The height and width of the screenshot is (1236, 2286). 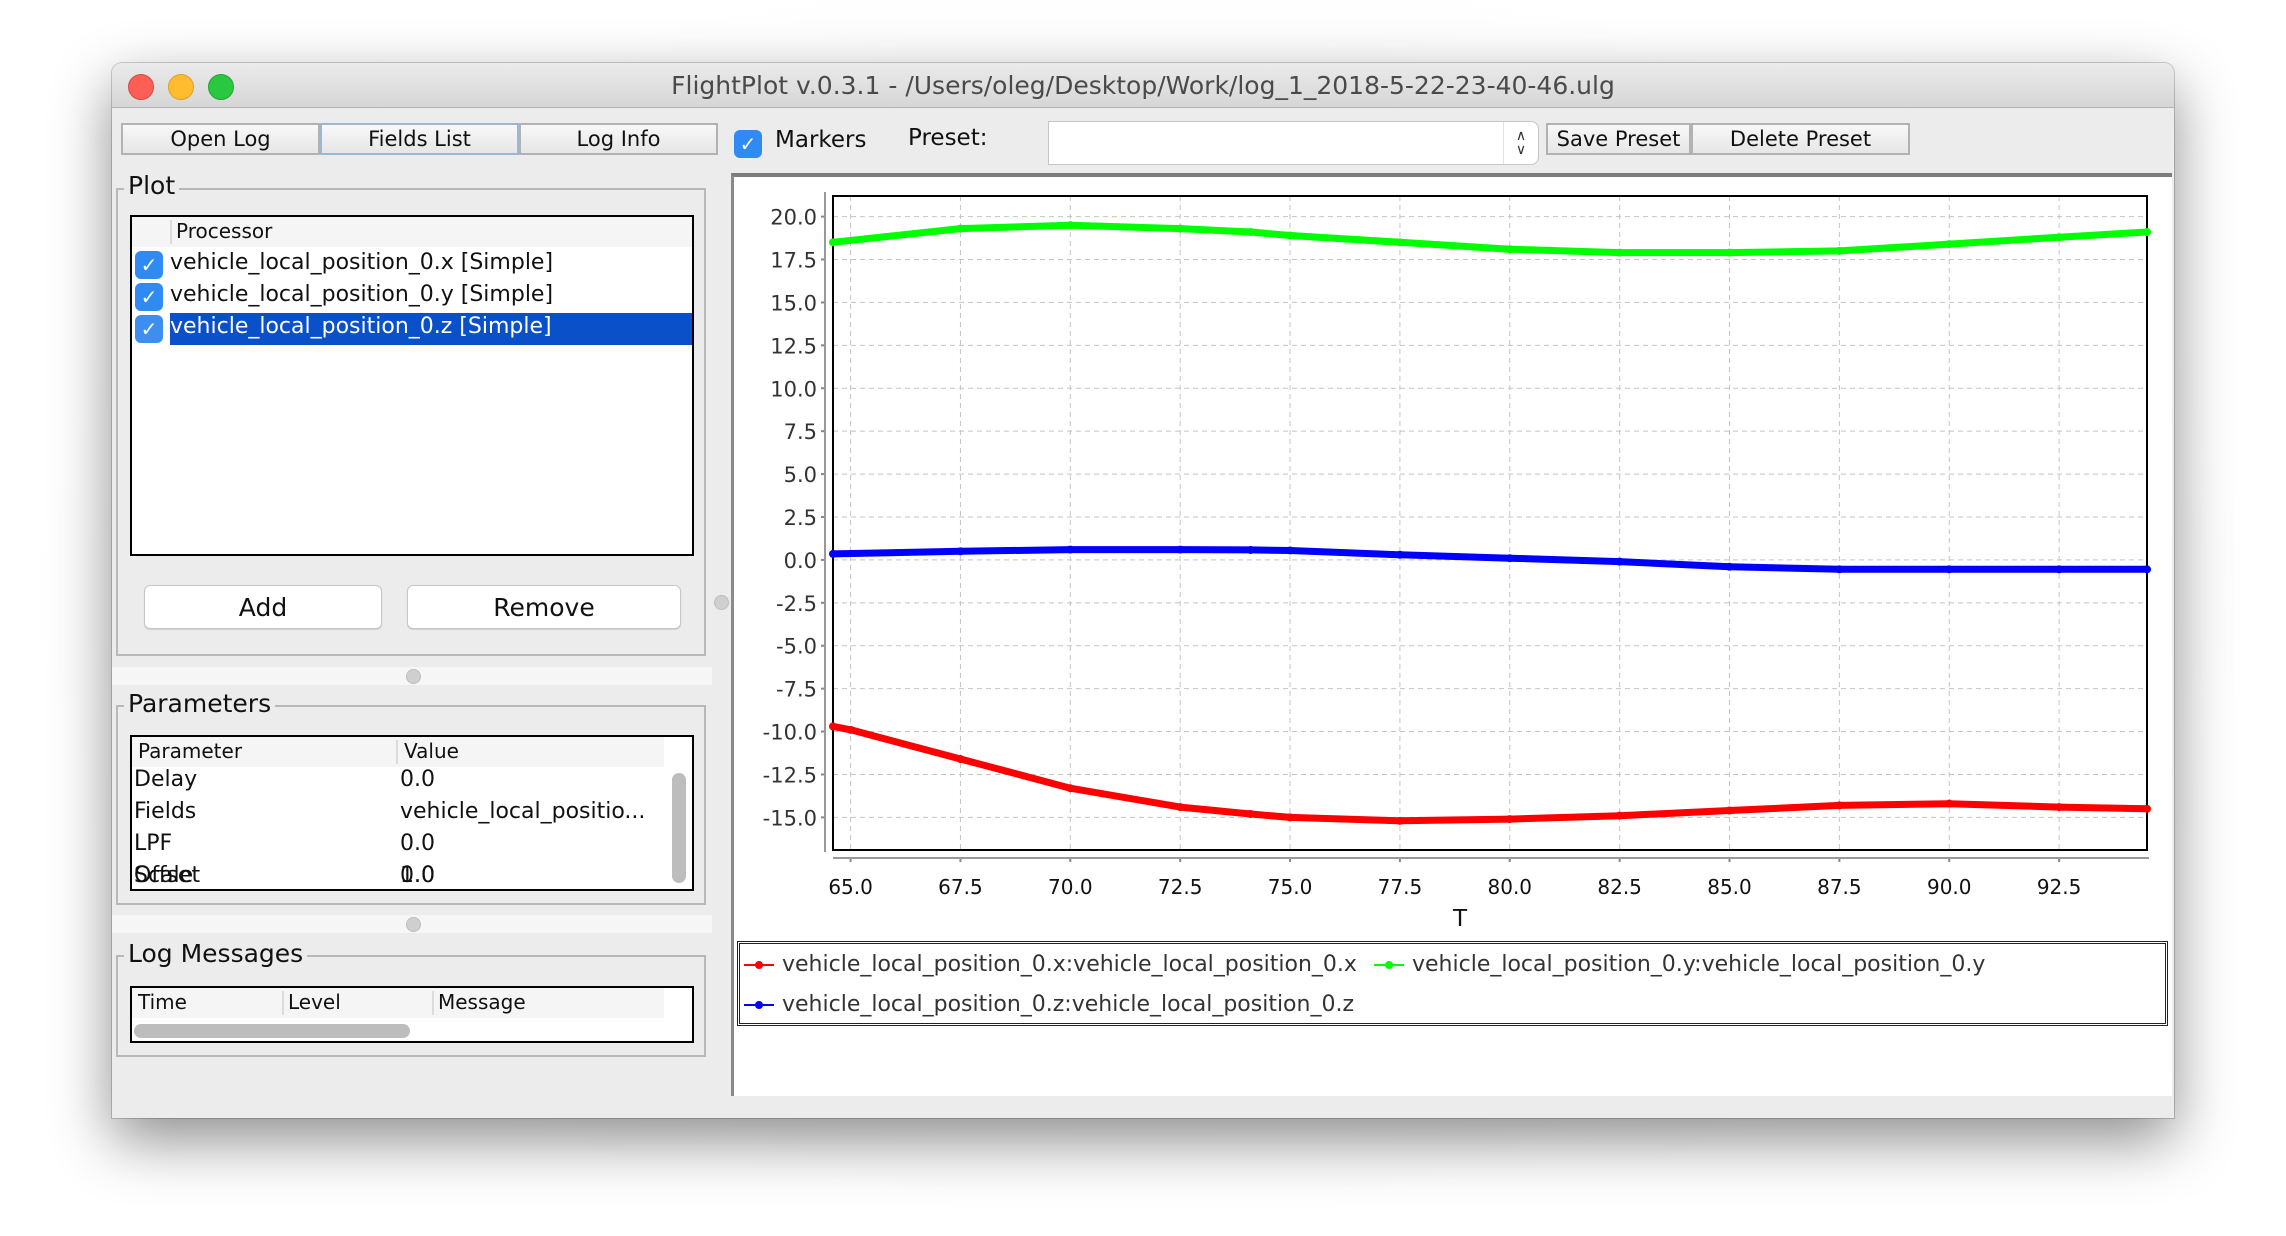 I want to click on markers-checkbox: ✓, so click(x=748, y=144).